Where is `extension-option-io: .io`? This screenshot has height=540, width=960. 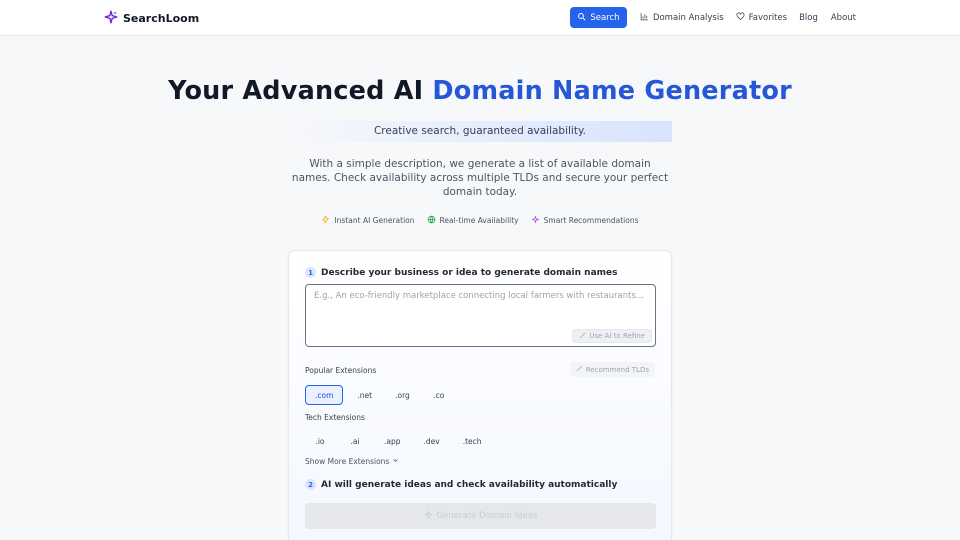
extension-option-io: .io is located at coordinates (320, 441).